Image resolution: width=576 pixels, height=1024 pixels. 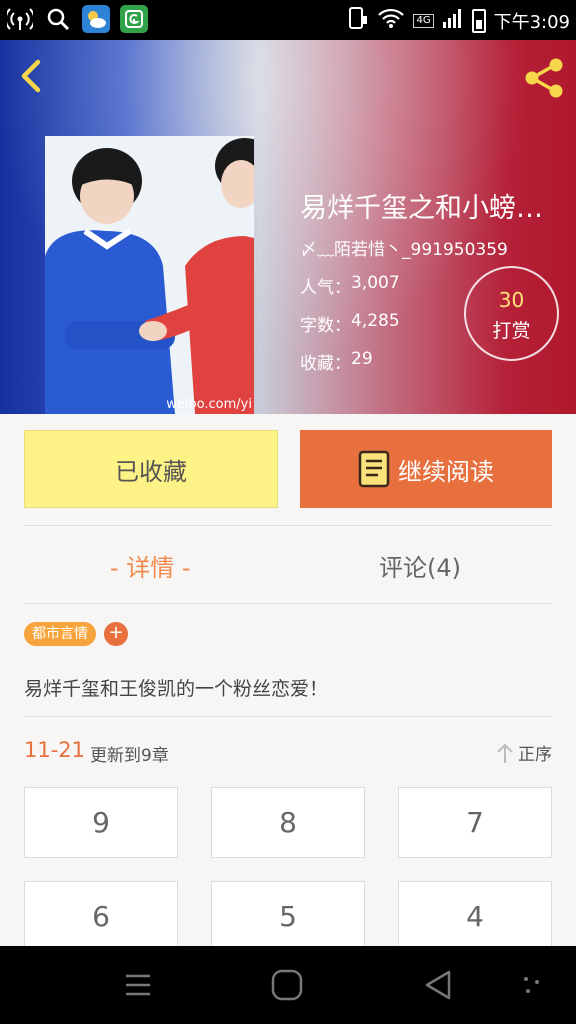 I want to click on system-nav-bar, so click(x=288, y=985).